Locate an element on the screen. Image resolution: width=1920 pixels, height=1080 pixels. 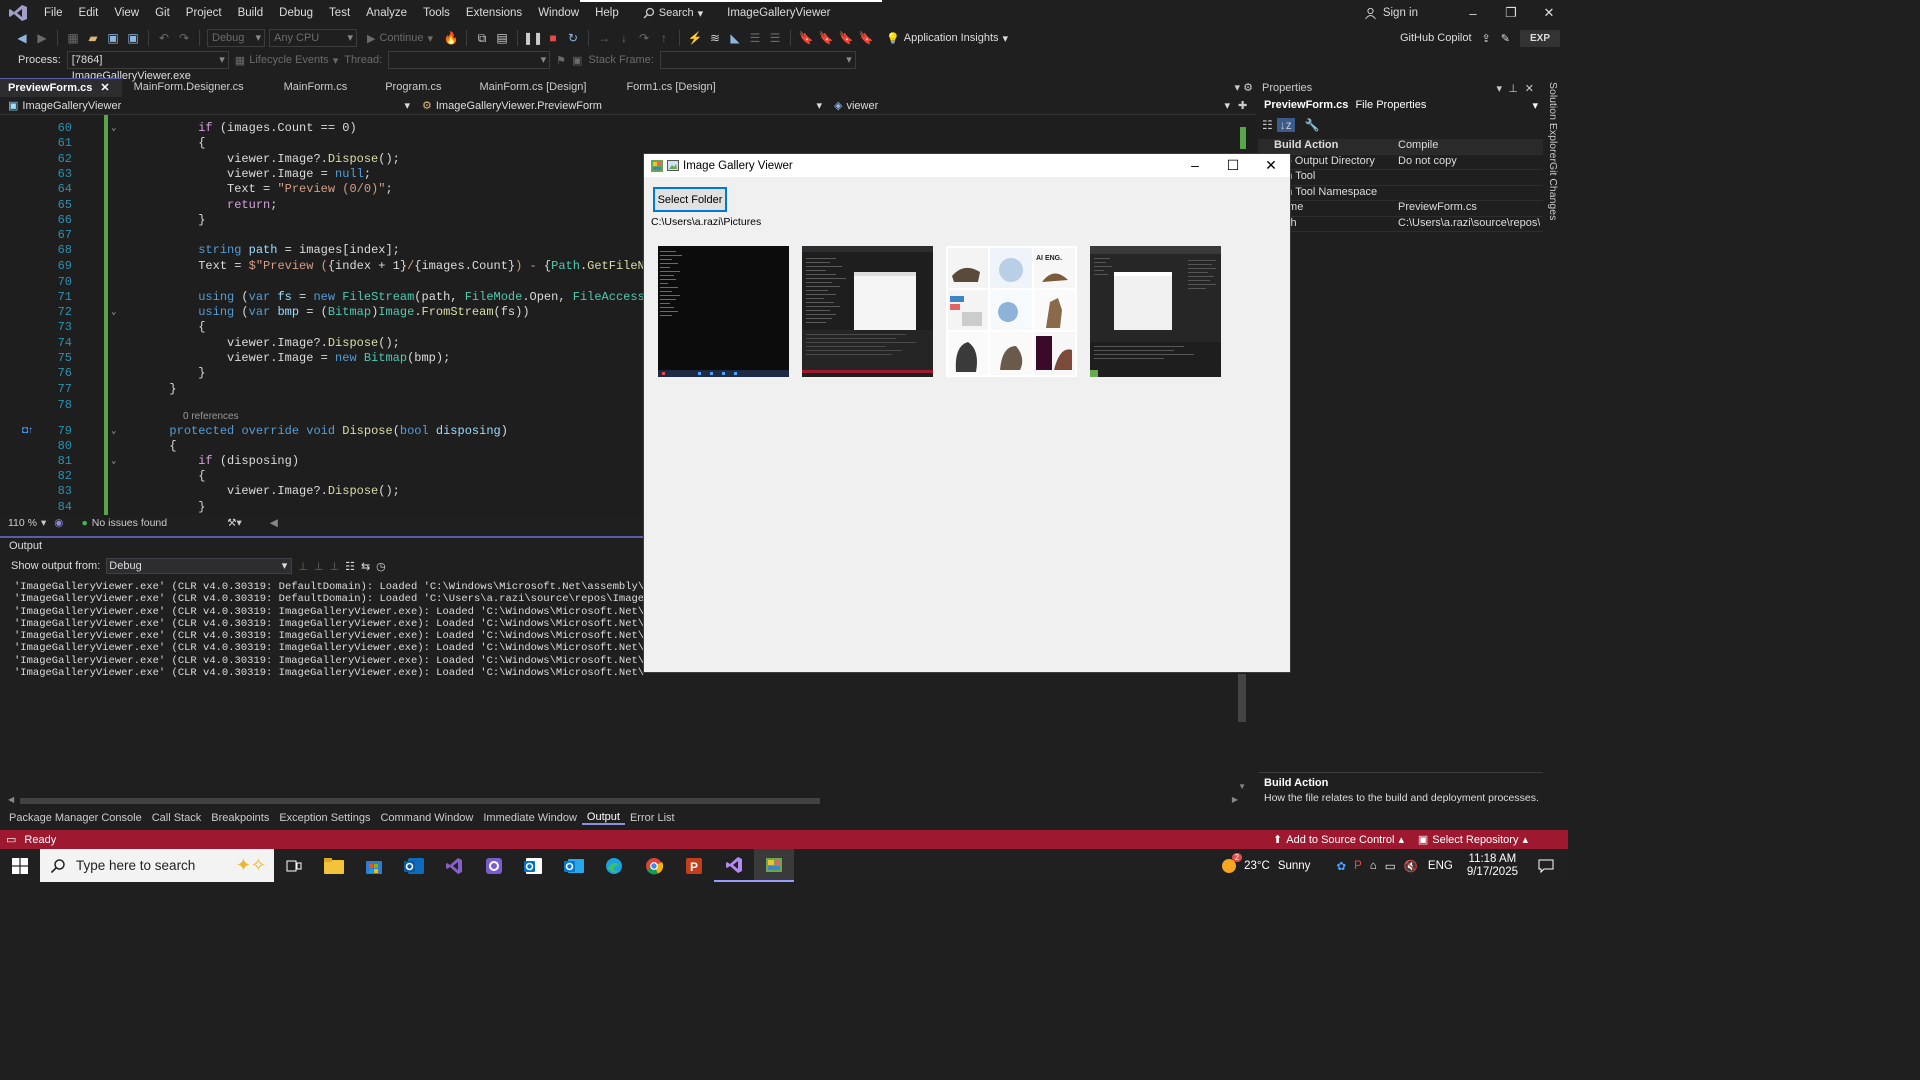
clock: 11:18 AM 9/17/2025 is located at coordinates (1492, 866).